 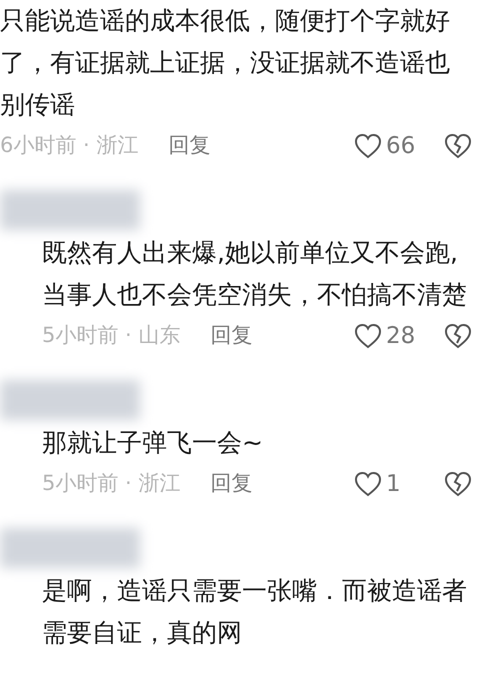 What do you see at coordinates (38, 105) in the screenshot?
I see `comment-text: 别传谣` at bounding box center [38, 105].